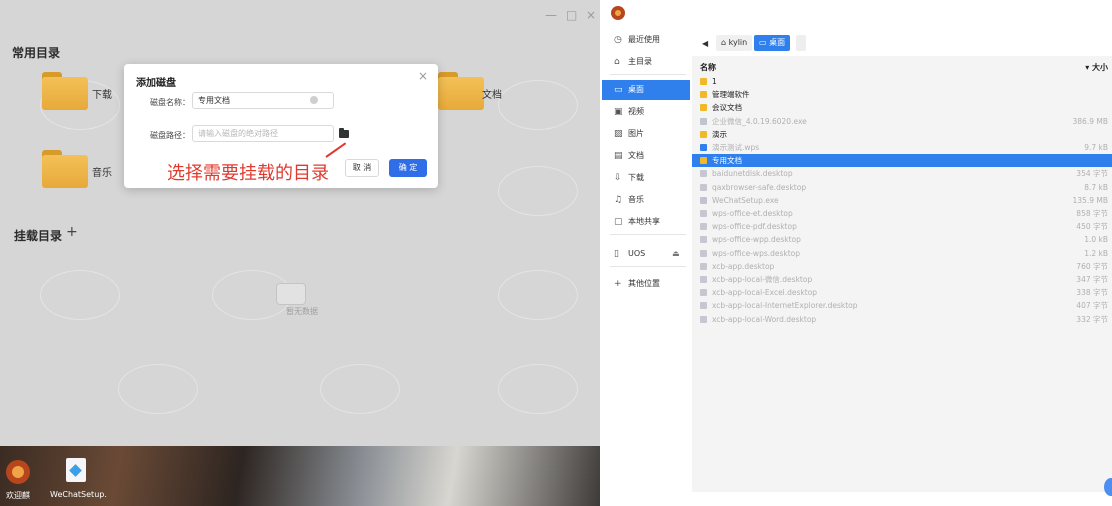 This screenshot has height=506, width=1112. I want to click on sidebar-item: + 其他位置, so click(646, 284).